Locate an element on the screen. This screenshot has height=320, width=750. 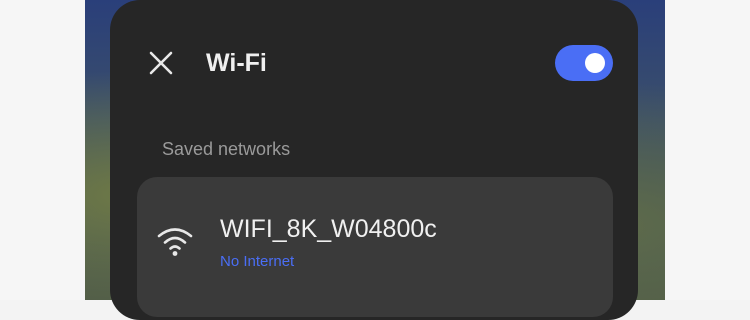
left-margin is located at coordinates (42, 150).